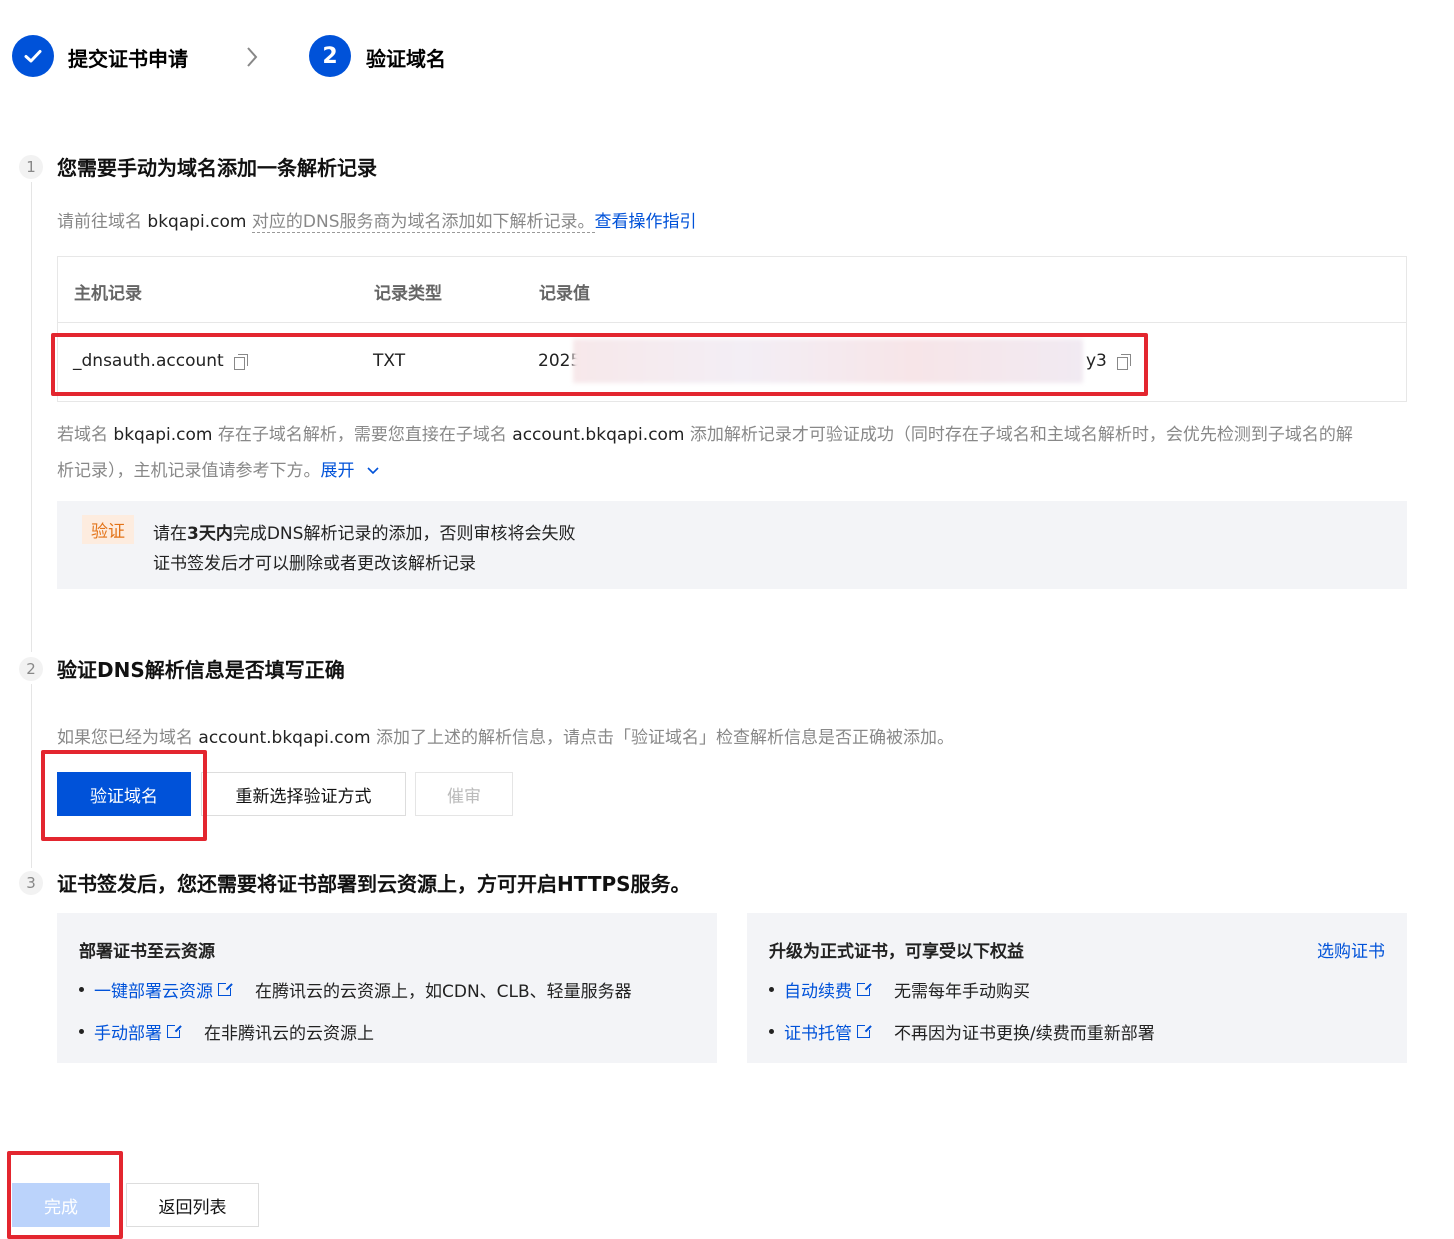  I want to click on list-item: 手动部署 在非腾讯云的云资源上, so click(226, 1031).